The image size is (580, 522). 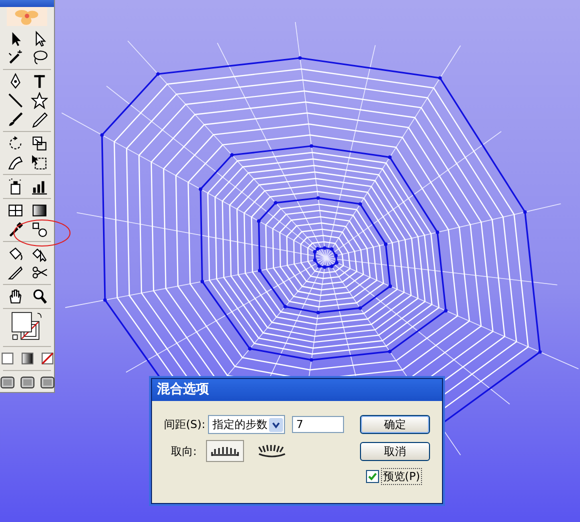 I want to click on orientation-label: 取向:, so click(x=184, y=451).